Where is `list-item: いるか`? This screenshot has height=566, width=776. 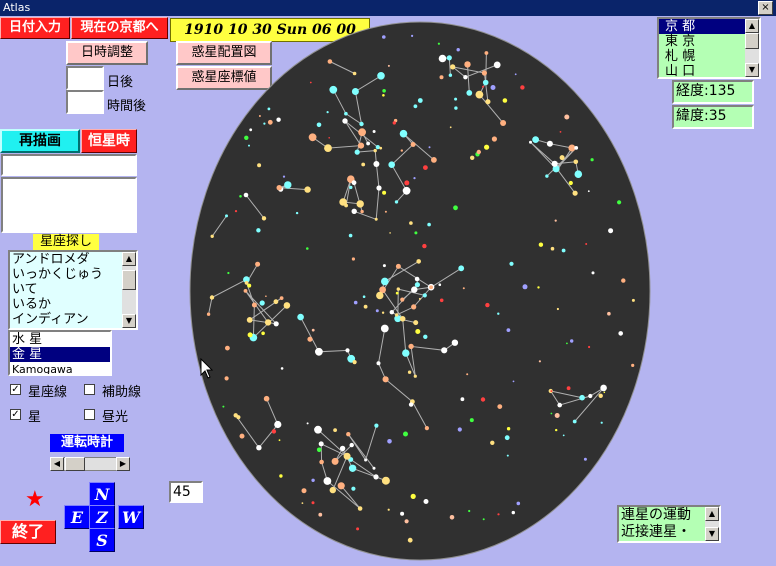 list-item: いるか is located at coordinates (73, 304).